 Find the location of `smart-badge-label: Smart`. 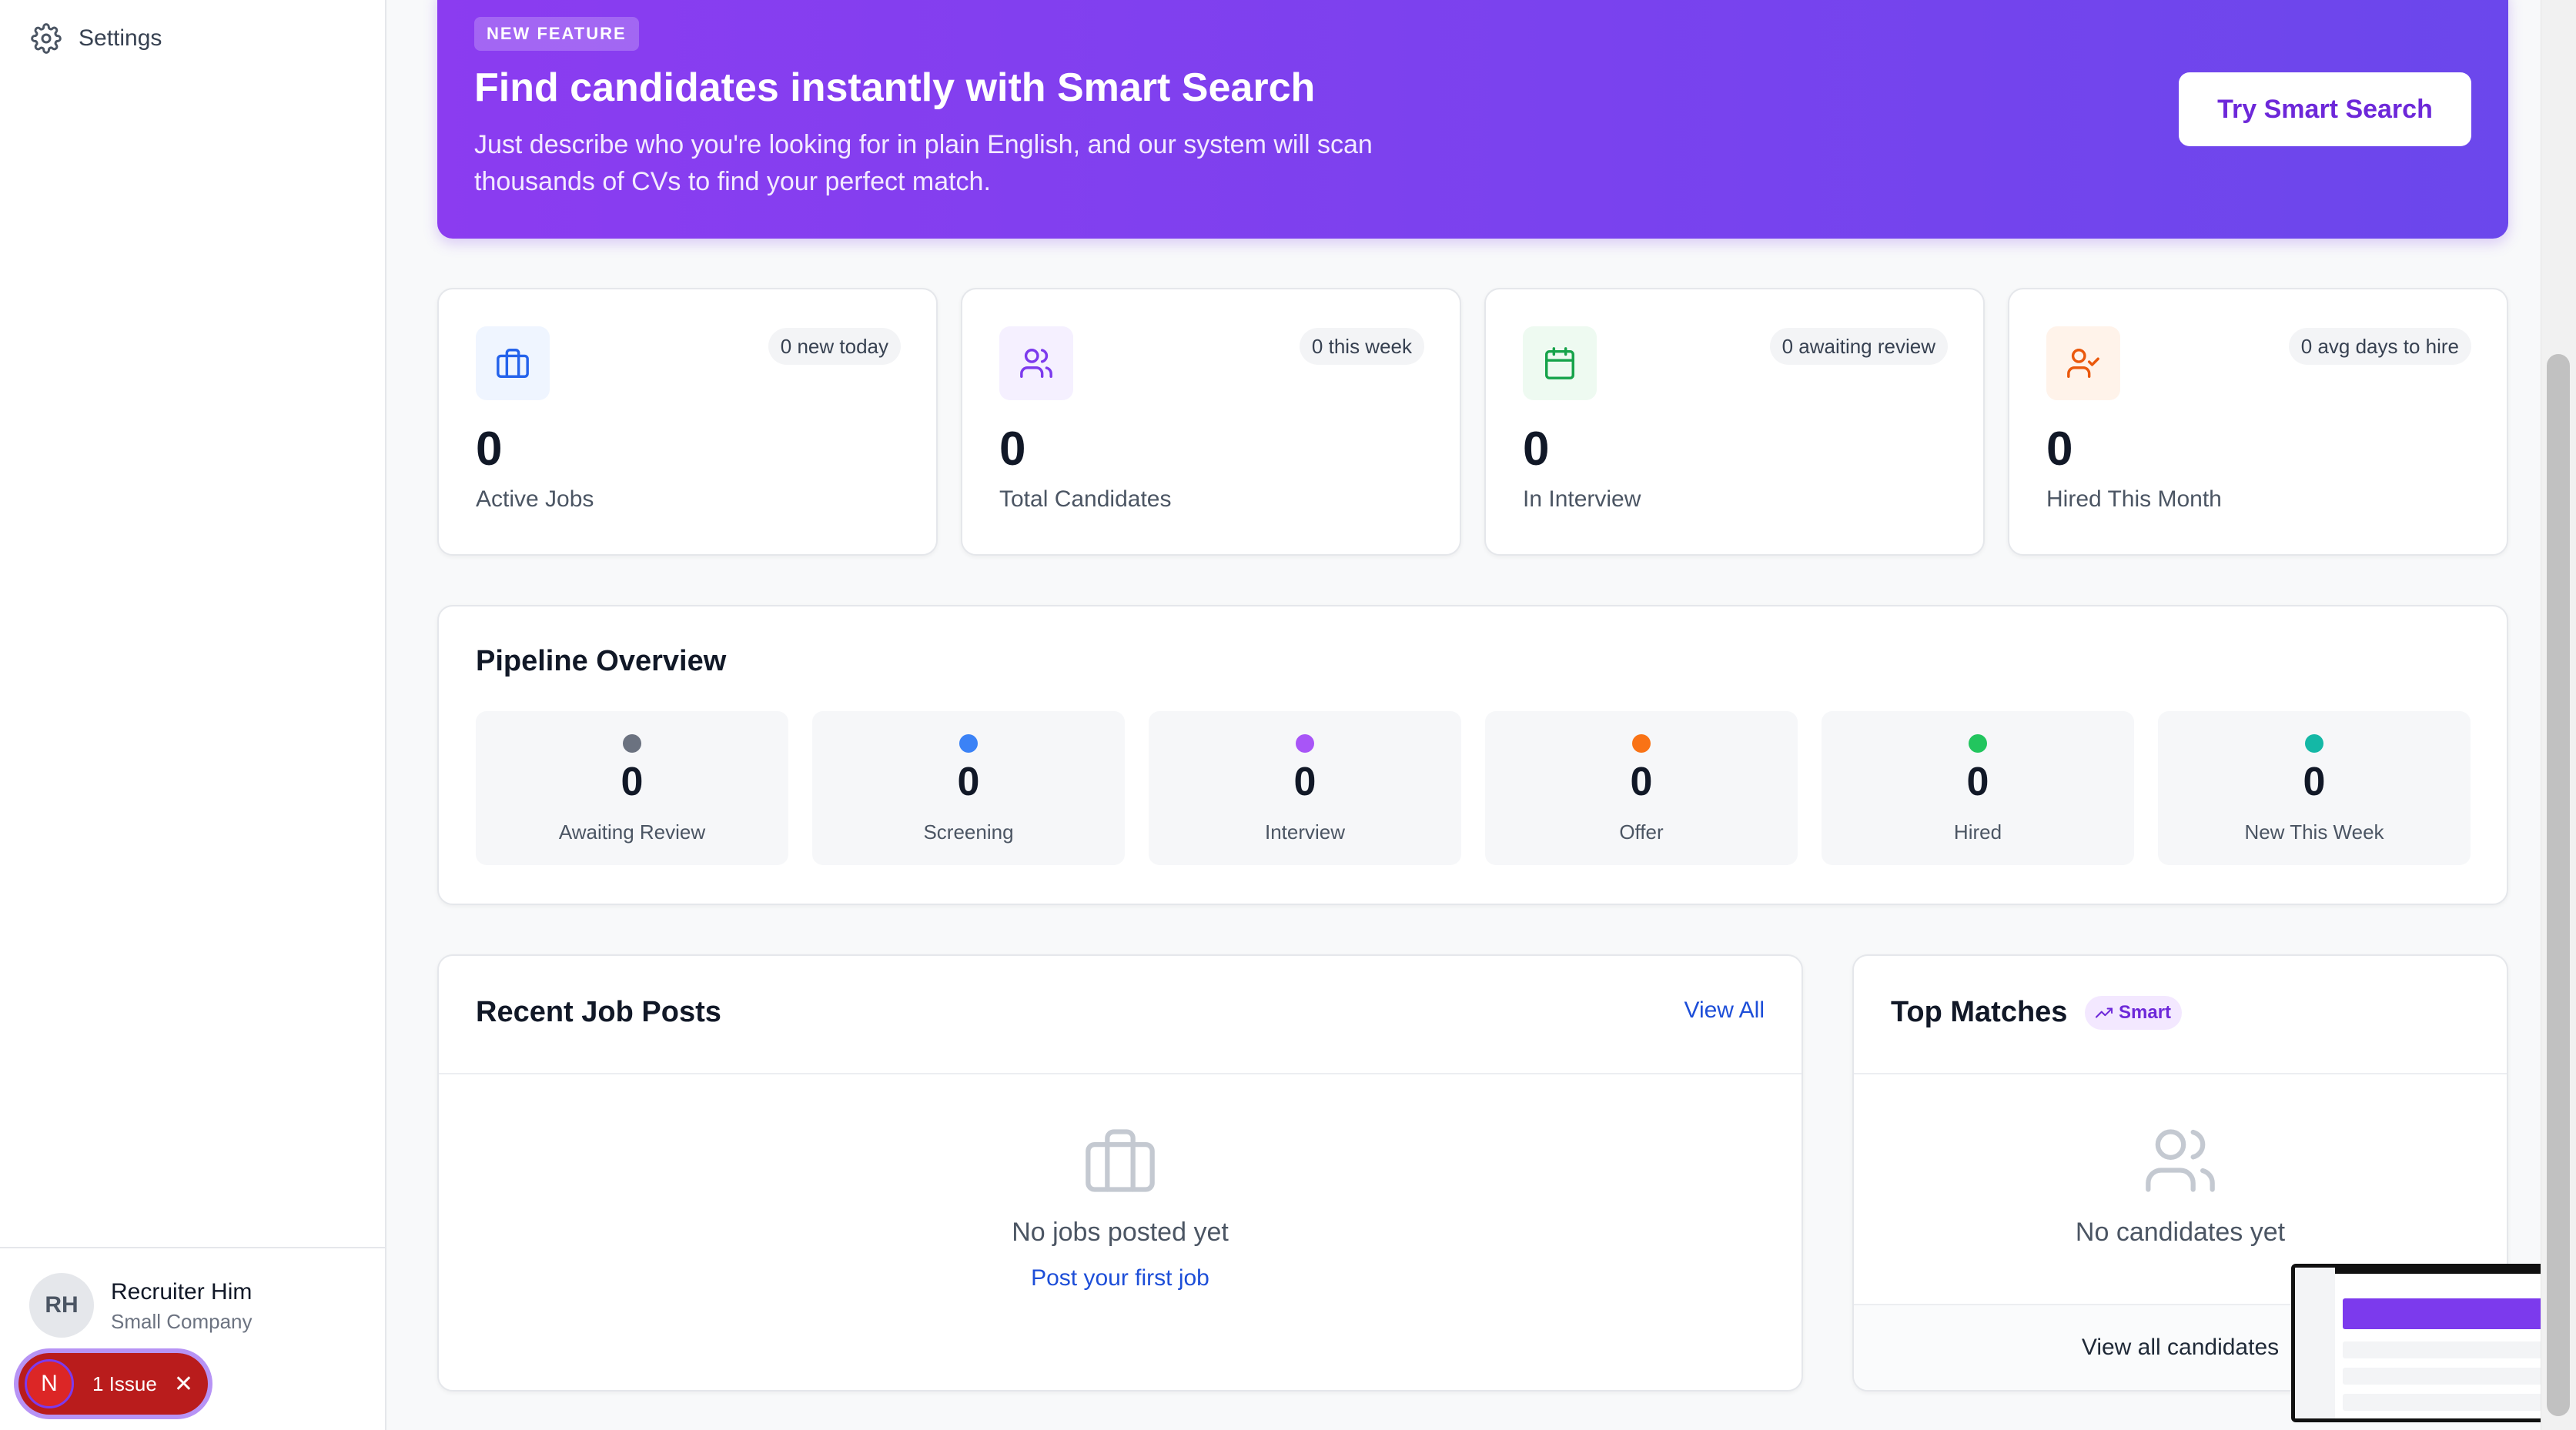

smart-badge-label: Smart is located at coordinates (2146, 1012).